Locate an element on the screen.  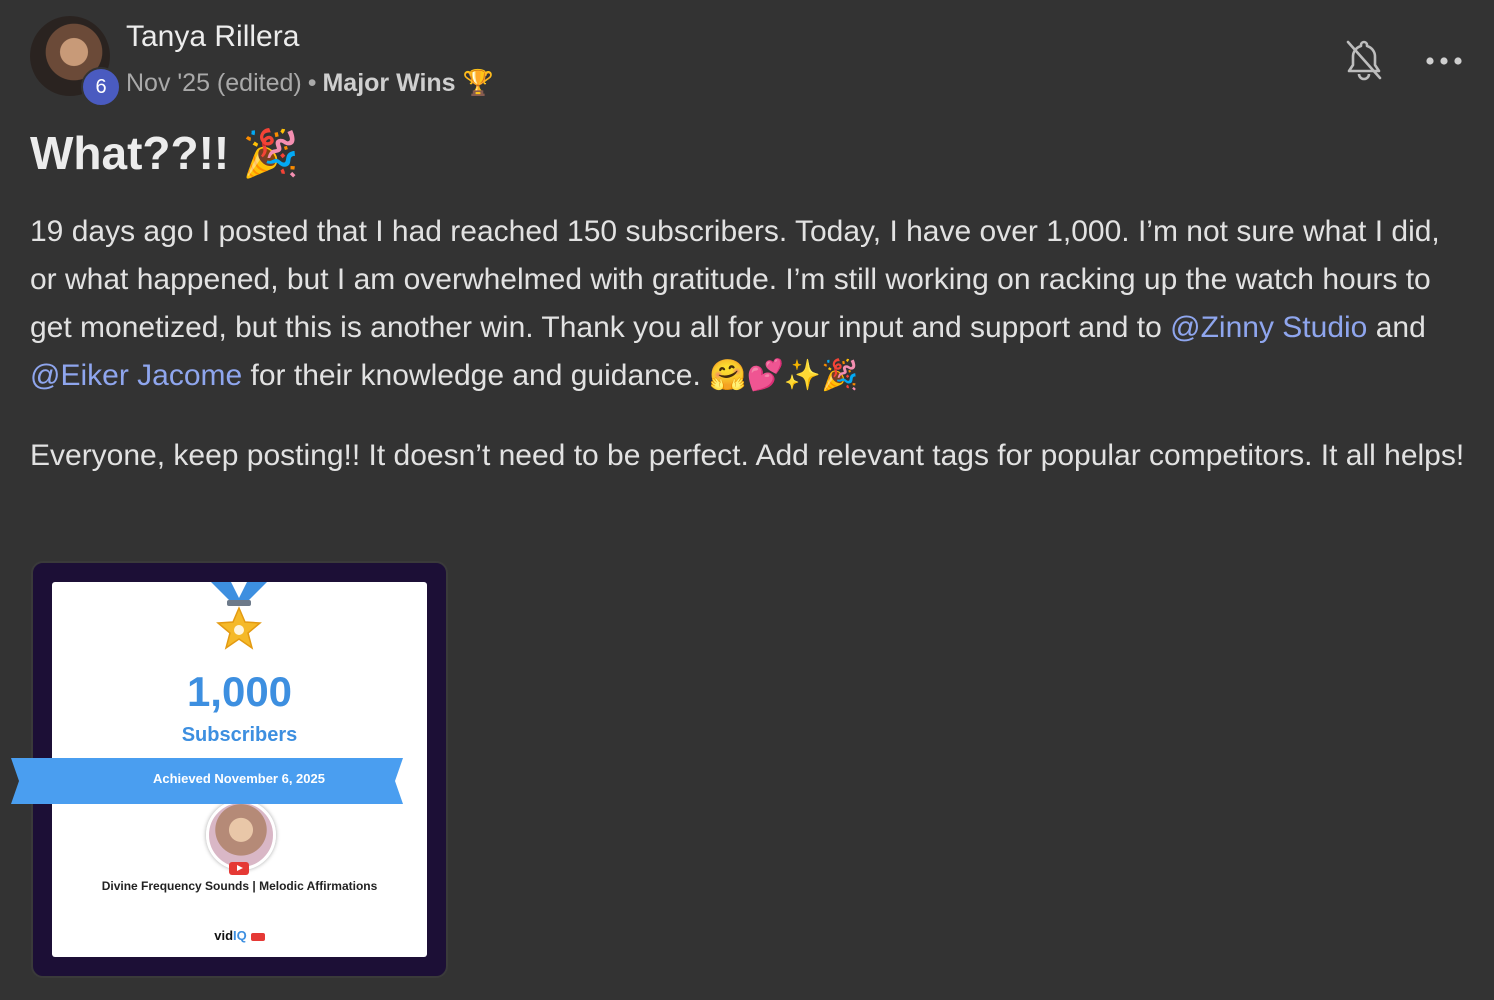
author-avatar: 6 is located at coordinates (75, 61).